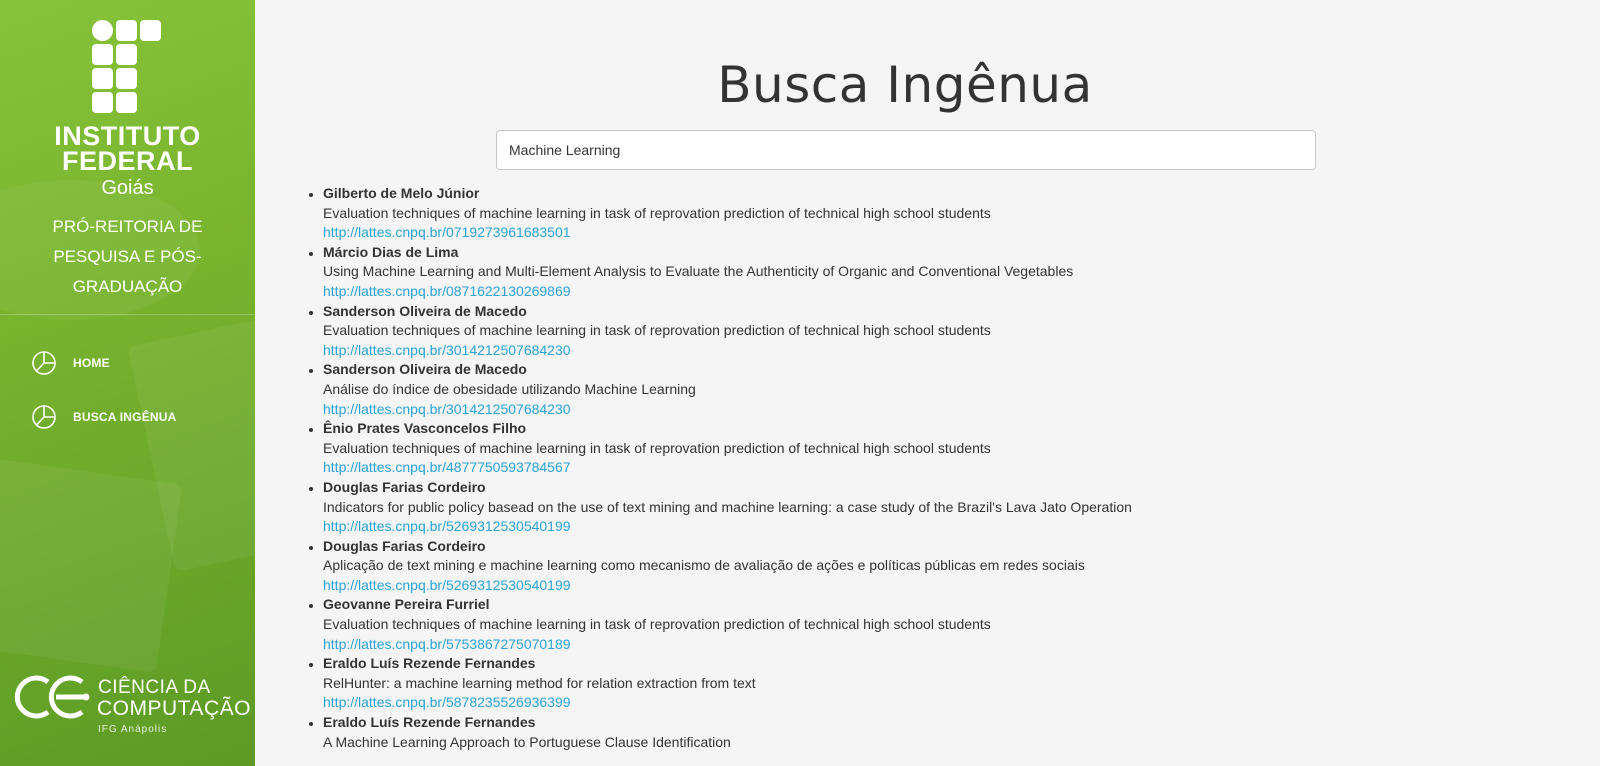 Image resolution: width=1600 pixels, height=766 pixels. What do you see at coordinates (154, 687) in the screenshot?
I see `course-name: CIÊNCIA DA` at bounding box center [154, 687].